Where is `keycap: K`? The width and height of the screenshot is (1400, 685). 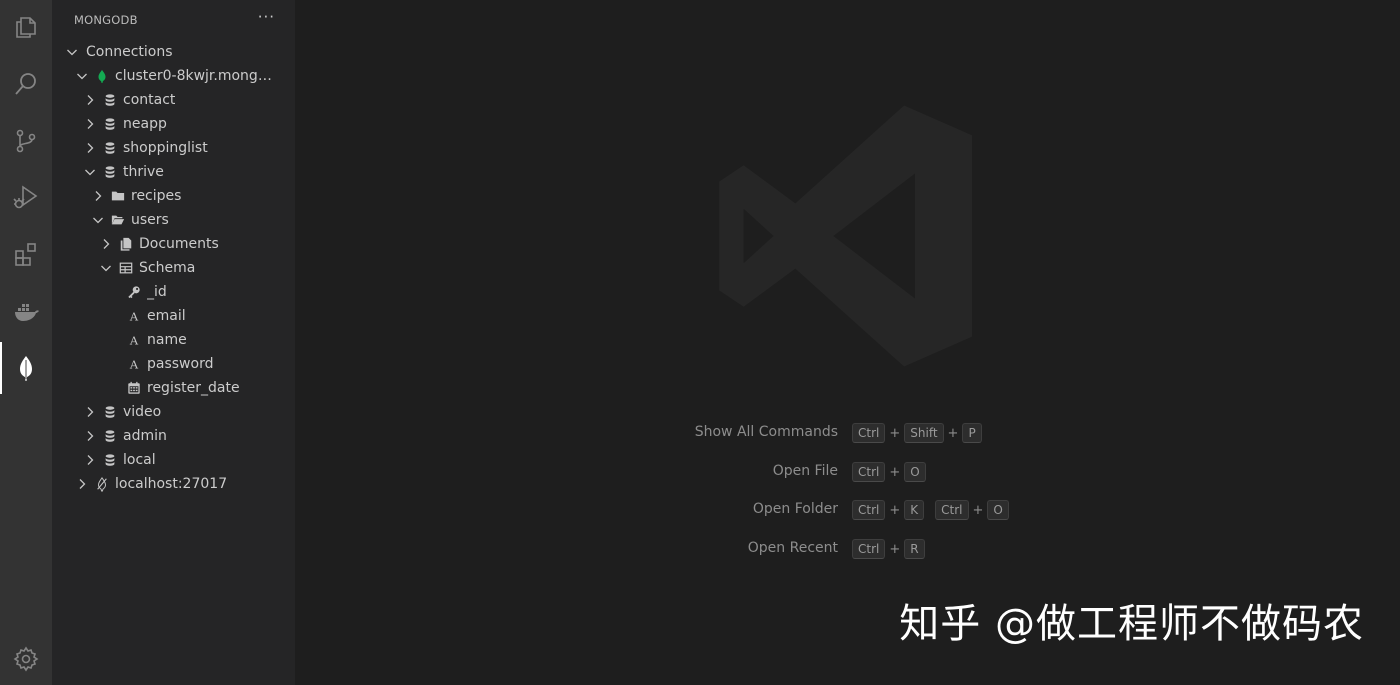 keycap: K is located at coordinates (914, 510).